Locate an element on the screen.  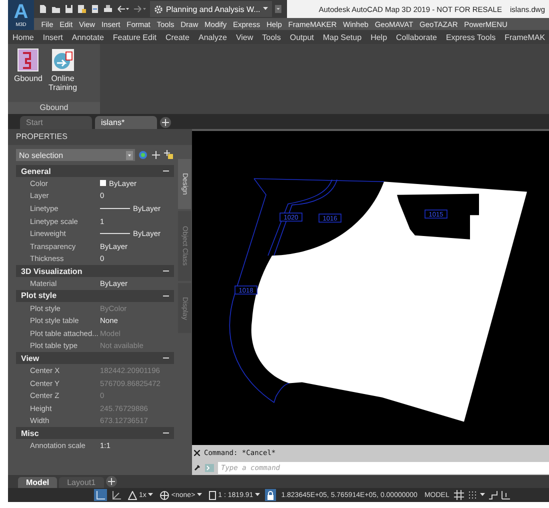
section-header: General is located at coordinates (95, 171).